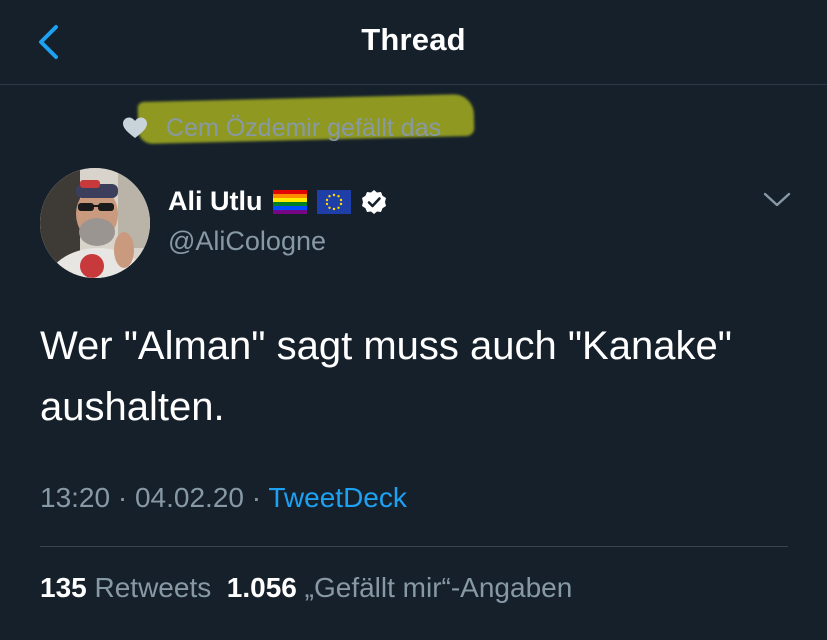 The image size is (827, 640). What do you see at coordinates (135, 127) in the screenshot?
I see `heart-icon` at bounding box center [135, 127].